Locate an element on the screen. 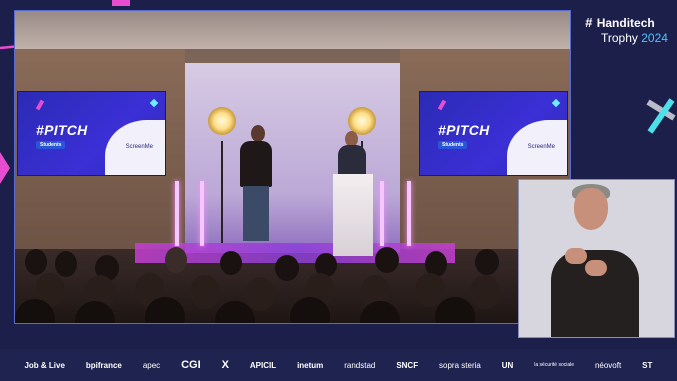  sponsor-logo: la sécurité sociale is located at coordinates (554, 365).